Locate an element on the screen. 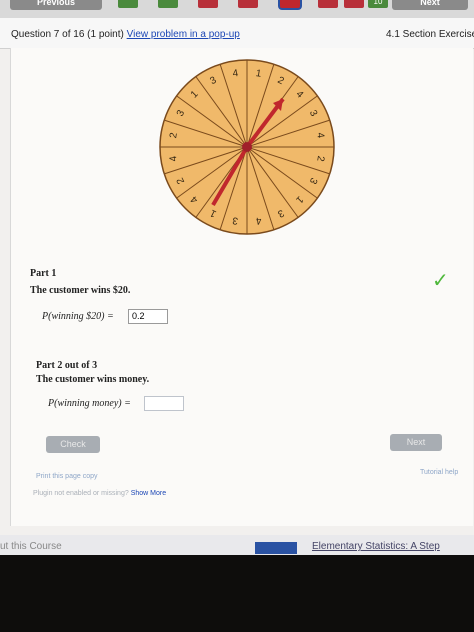 The image size is (474, 632). next-part-button: Next is located at coordinates (416, 442).